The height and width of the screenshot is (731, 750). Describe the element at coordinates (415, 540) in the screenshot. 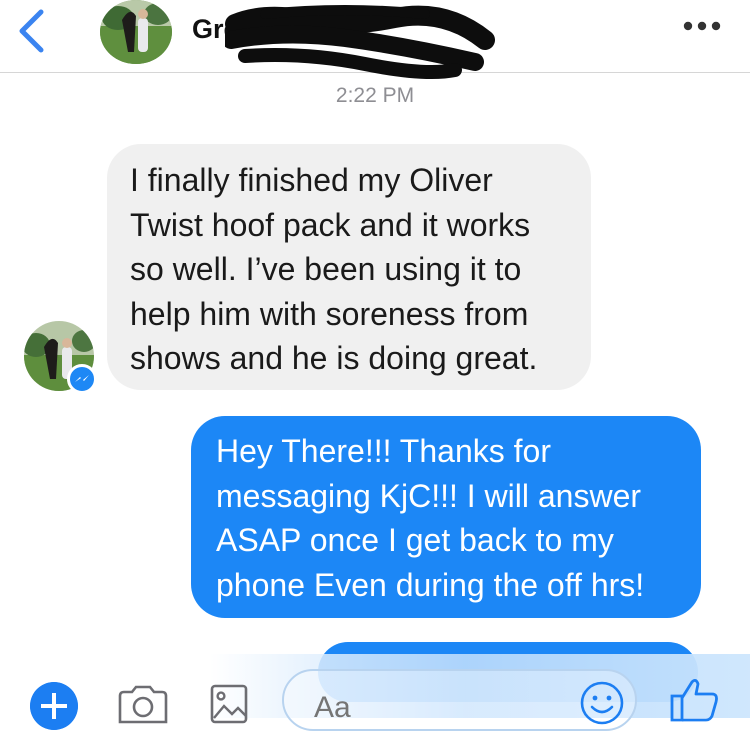

I see `message-line: ASAP once I get back to my` at that location.